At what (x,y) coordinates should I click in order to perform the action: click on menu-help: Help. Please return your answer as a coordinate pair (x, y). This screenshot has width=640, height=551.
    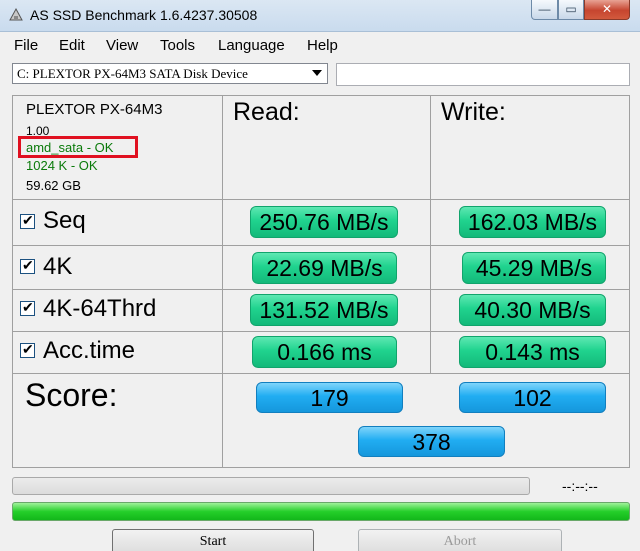
    Looking at the image, I should click on (322, 45).